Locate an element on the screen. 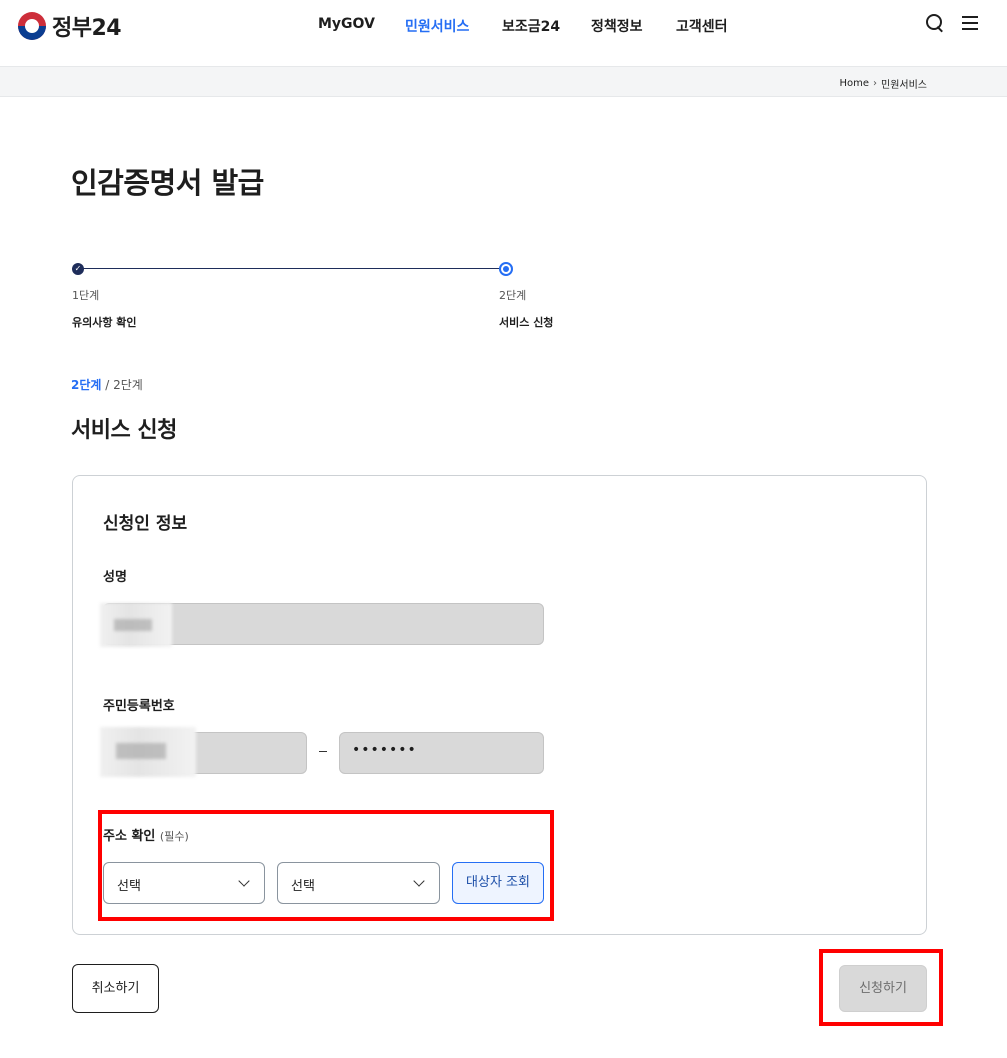 This screenshot has width=1007, height=1058. step-progress-current: 2단계 is located at coordinates (86, 385).